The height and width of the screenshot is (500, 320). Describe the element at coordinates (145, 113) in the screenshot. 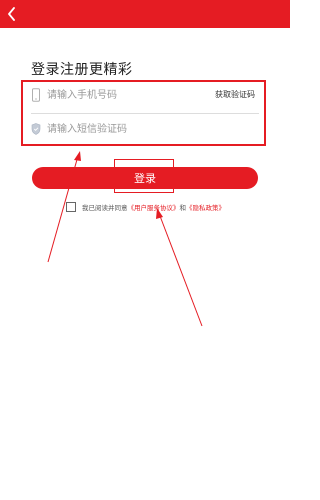

I see `field-divider` at that location.